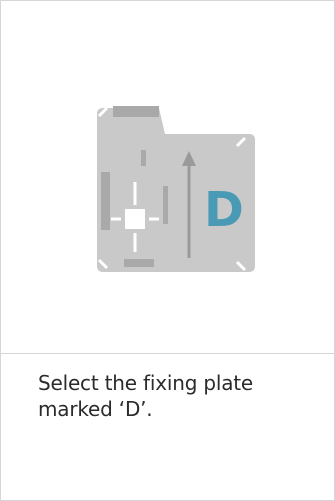 Image resolution: width=335 pixels, height=501 pixels. I want to click on inner-left-slot, so click(143, 158).